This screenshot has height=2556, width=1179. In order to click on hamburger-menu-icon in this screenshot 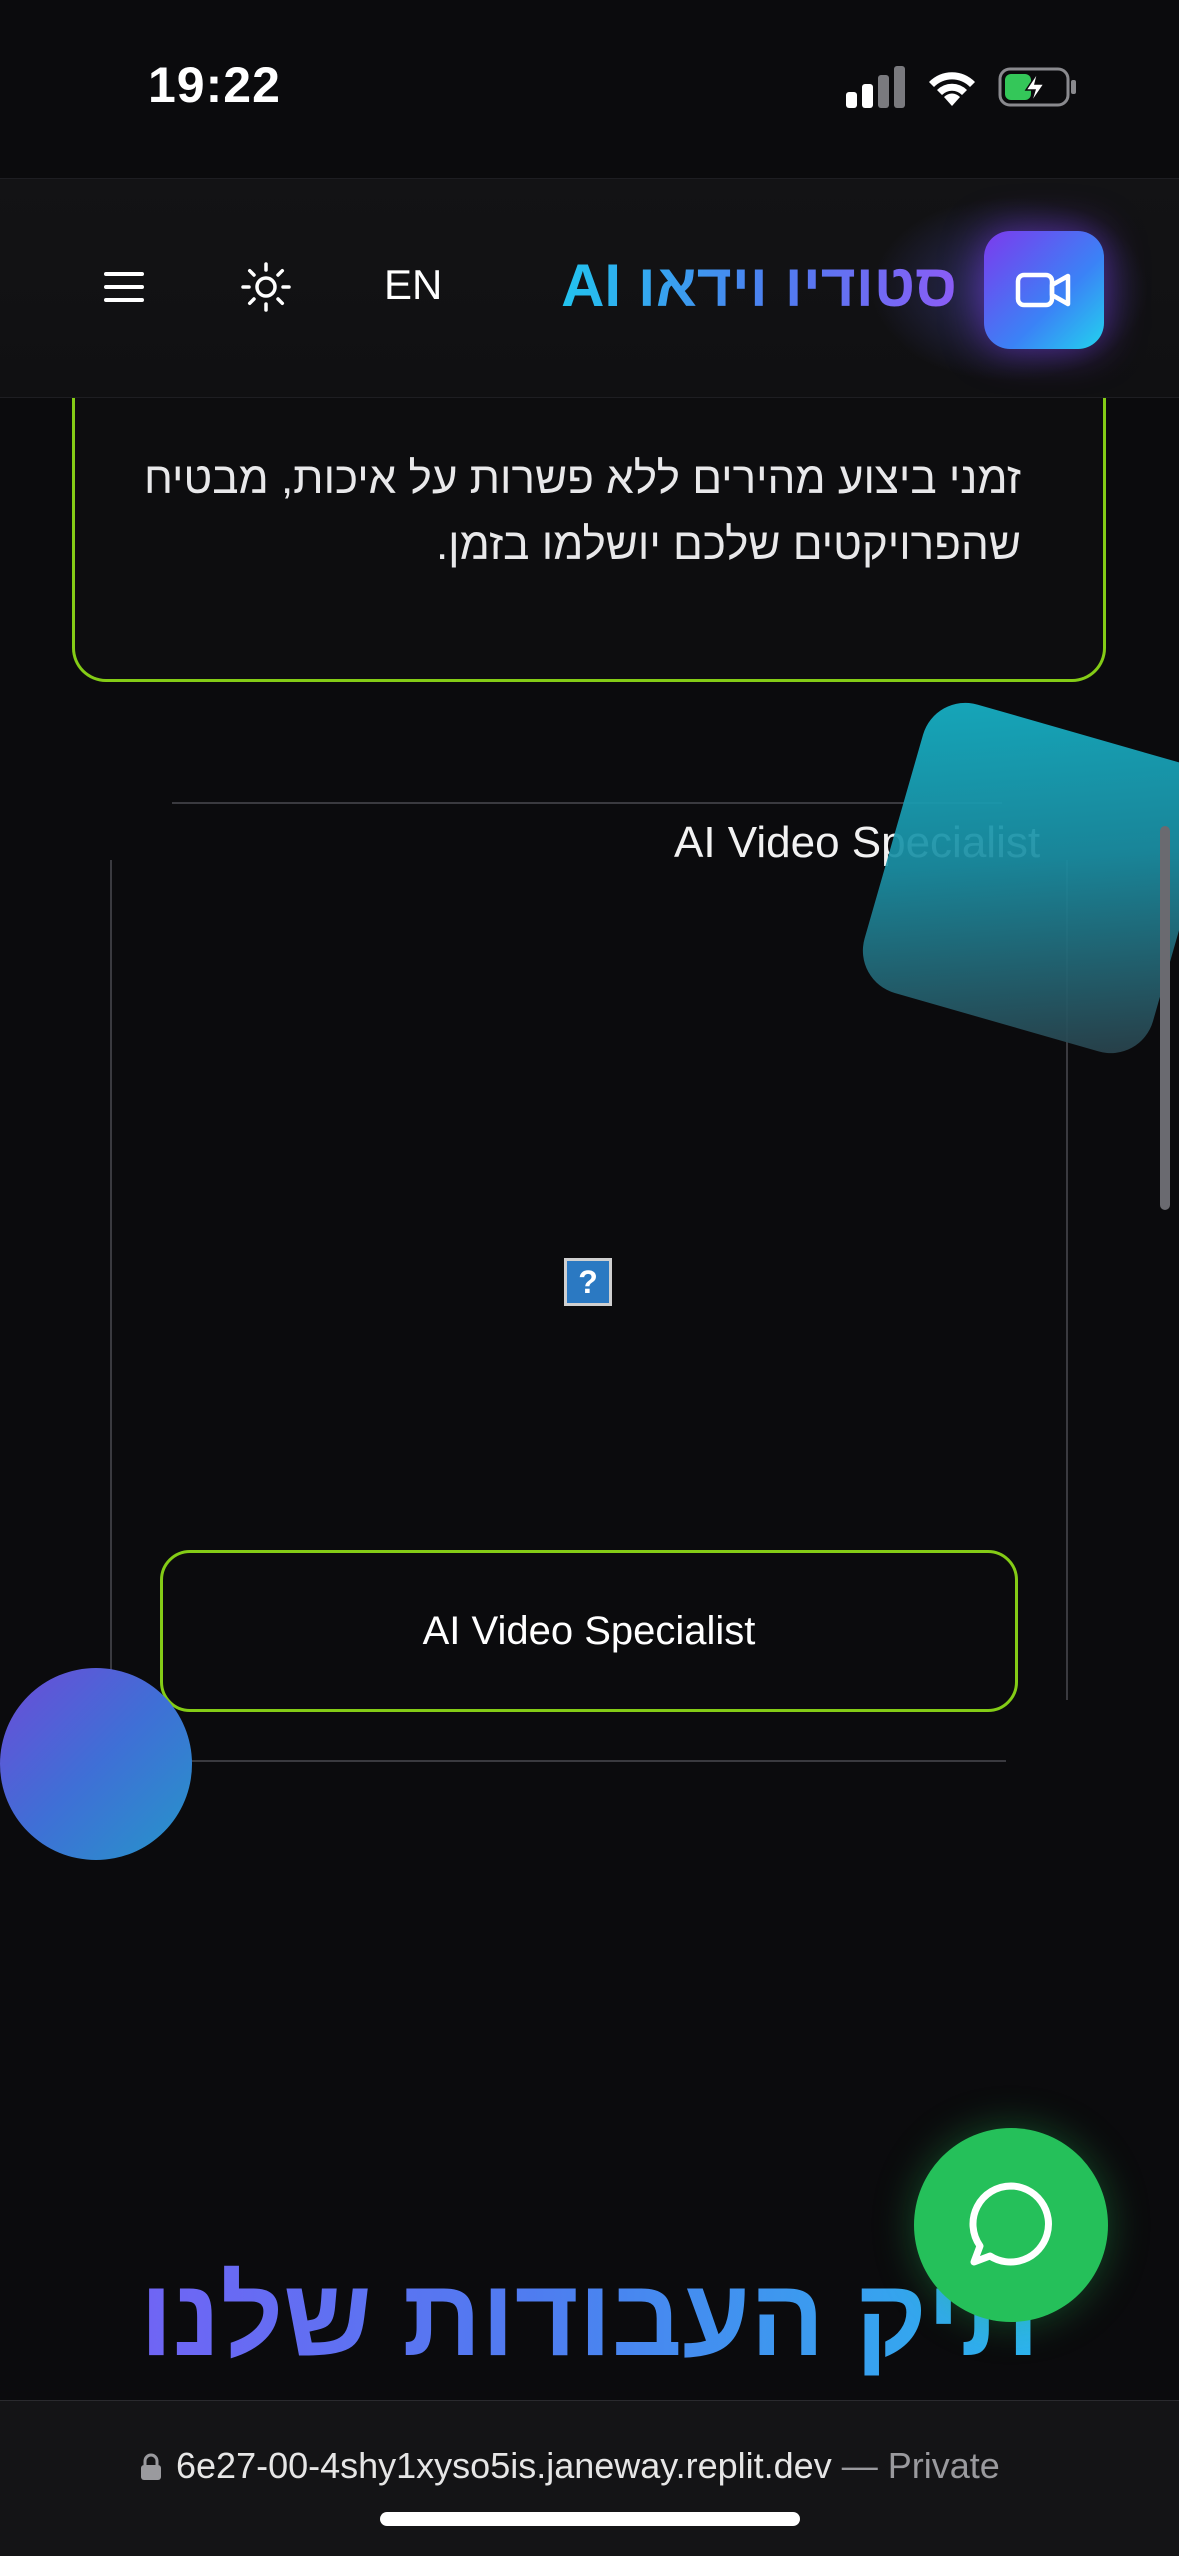, I will do `click(124, 287)`.